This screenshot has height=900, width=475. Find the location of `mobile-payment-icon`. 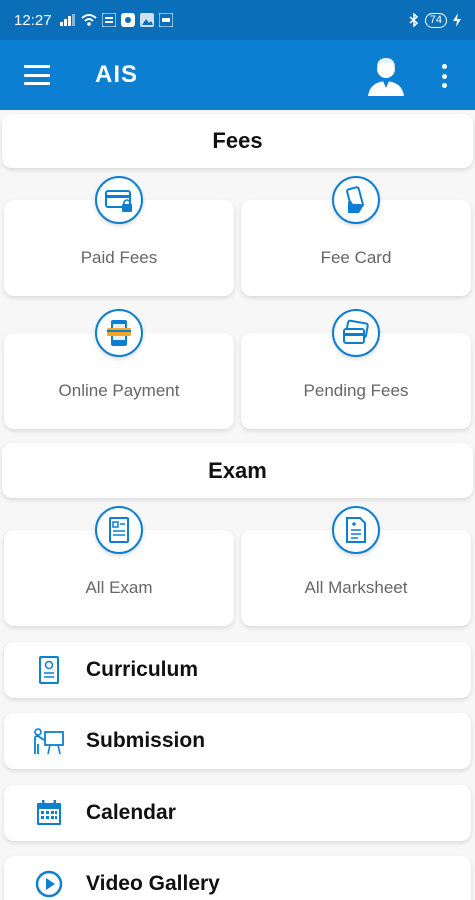

mobile-payment-icon is located at coordinates (119, 333).